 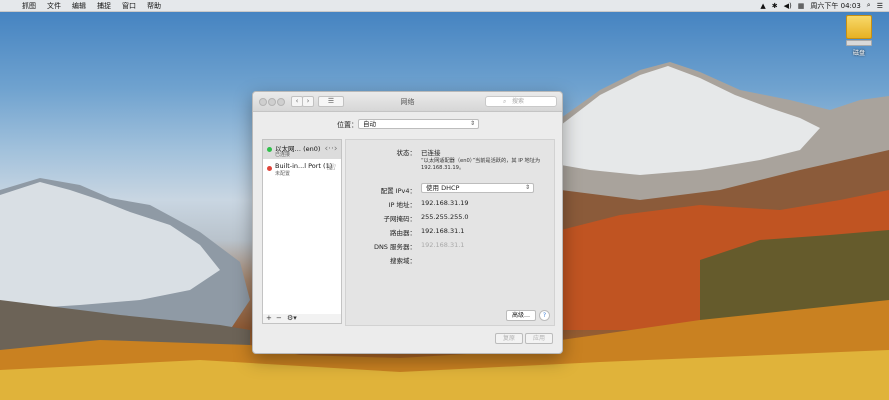 I want to click on zoom-button, so click(x=281, y=102).